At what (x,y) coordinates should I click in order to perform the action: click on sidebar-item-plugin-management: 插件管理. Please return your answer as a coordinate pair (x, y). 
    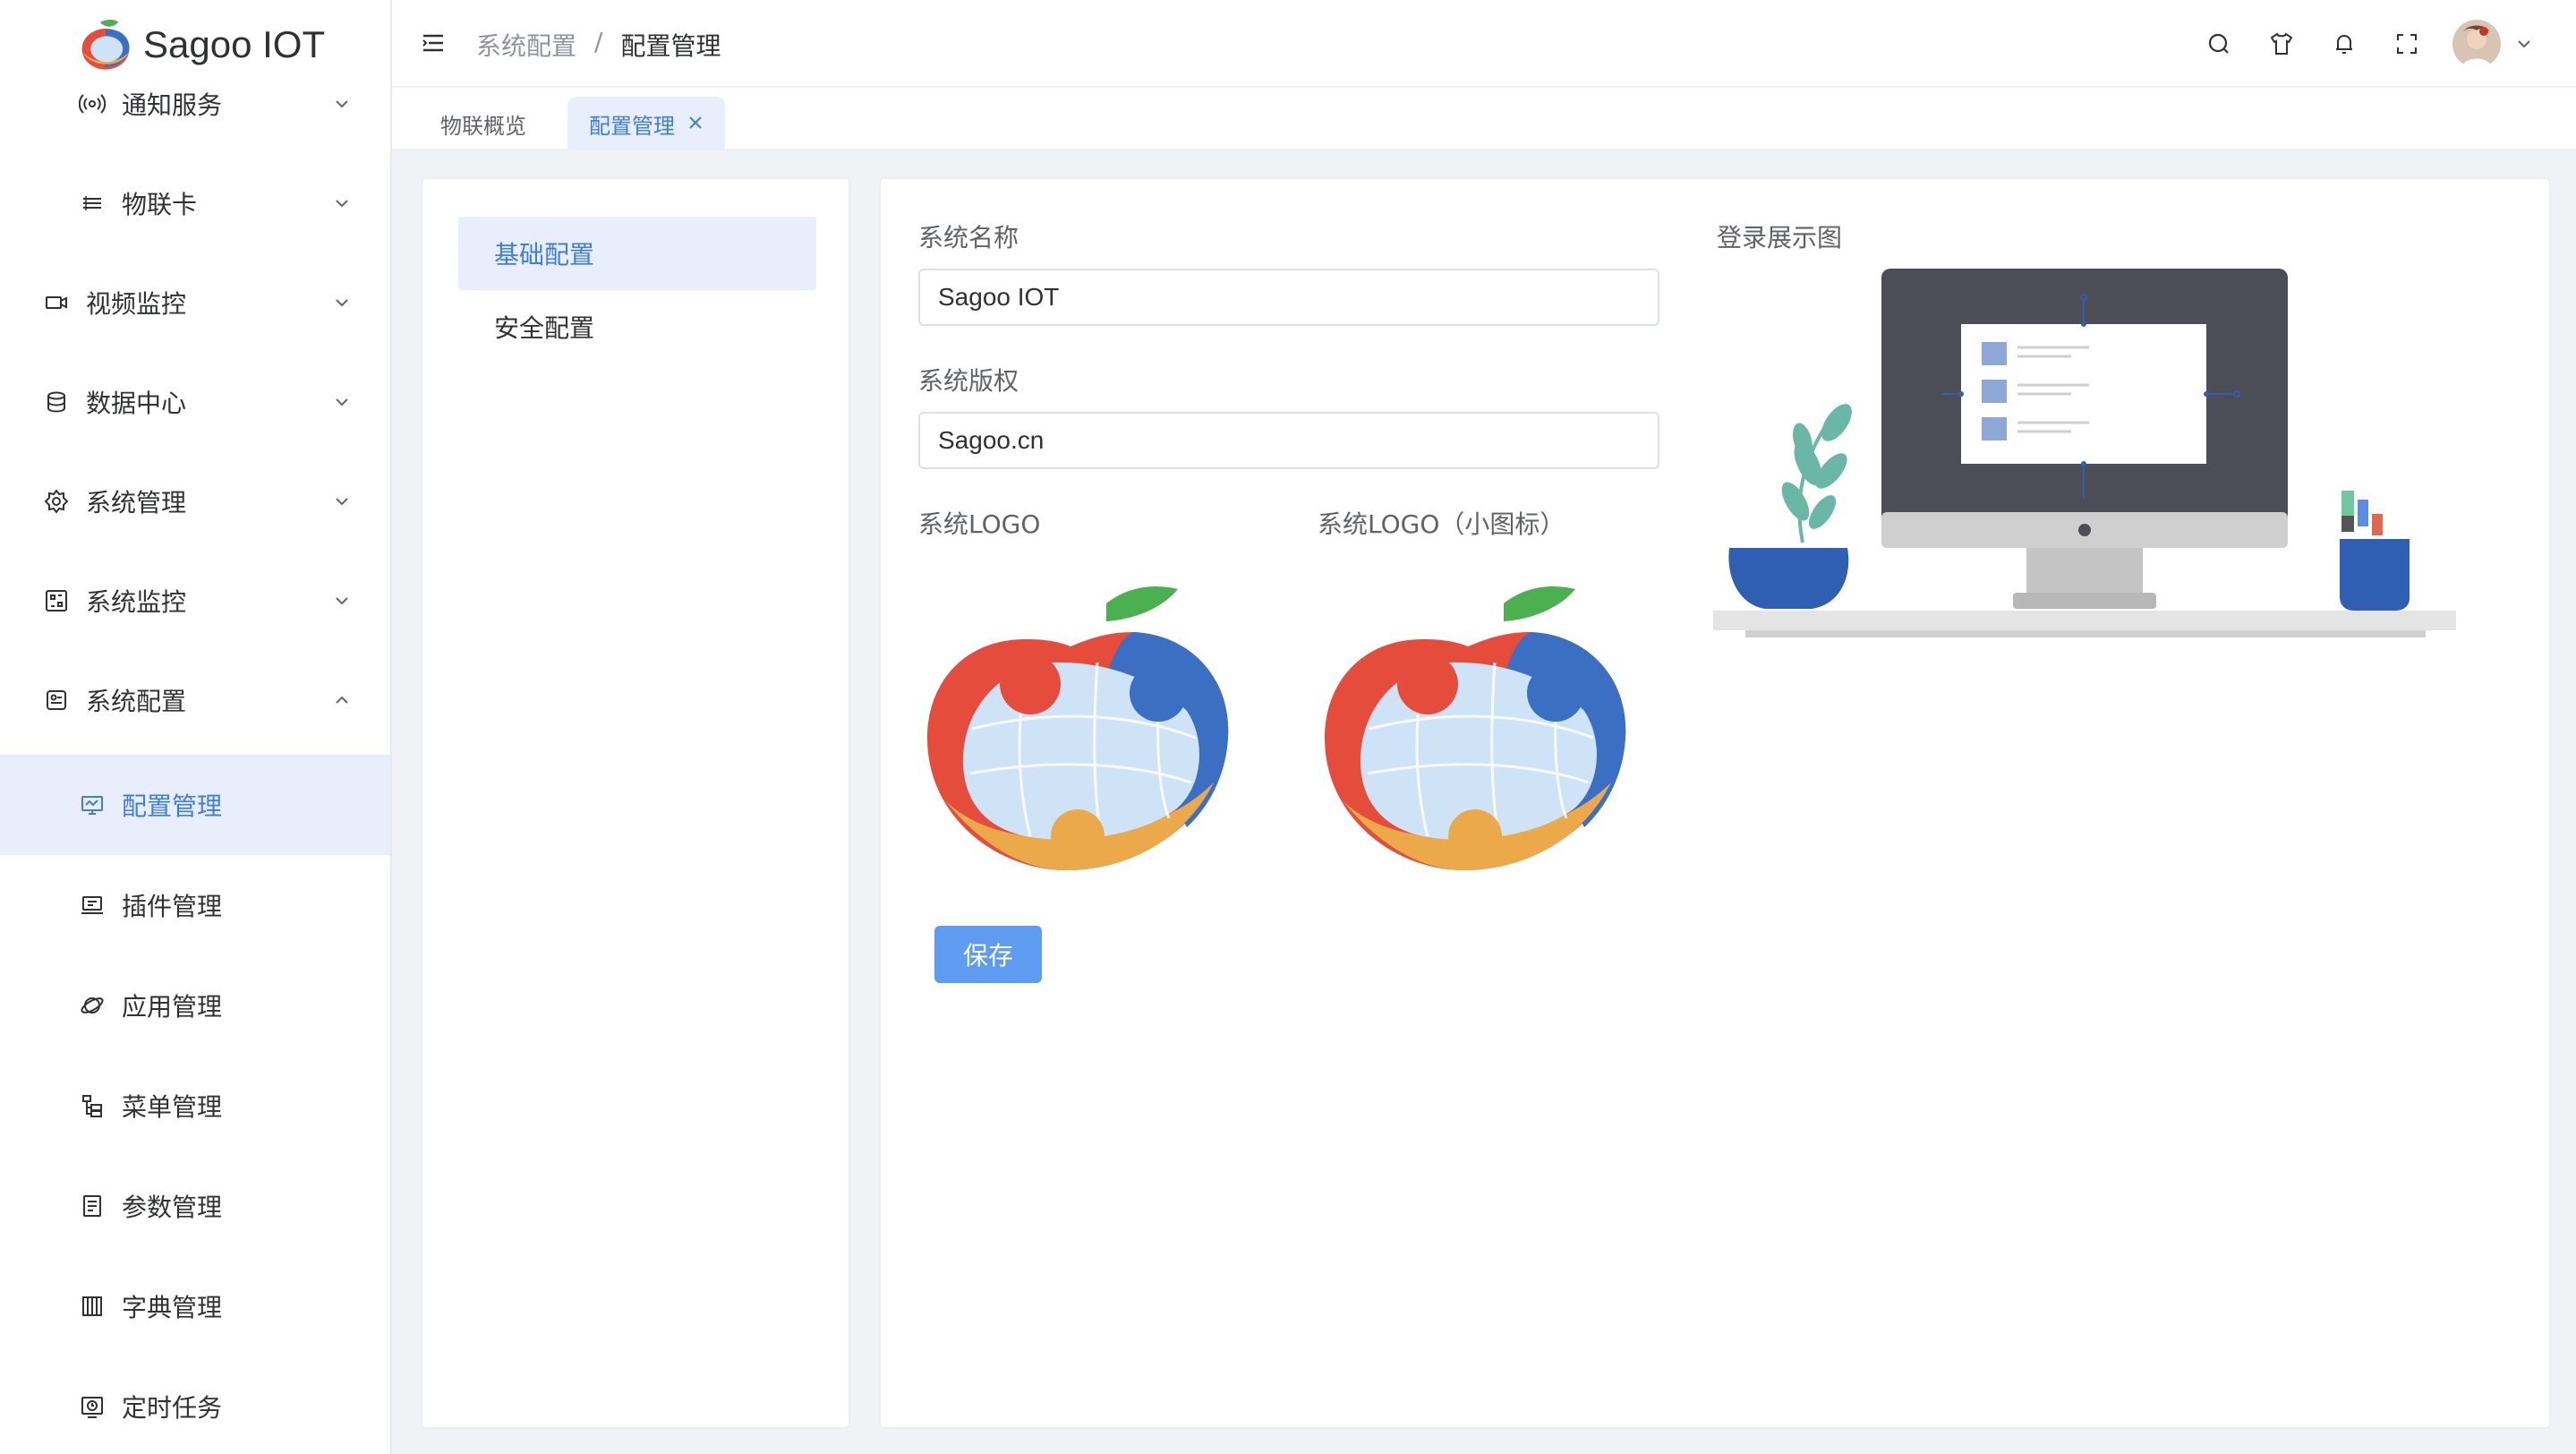
    Looking at the image, I should click on (195, 905).